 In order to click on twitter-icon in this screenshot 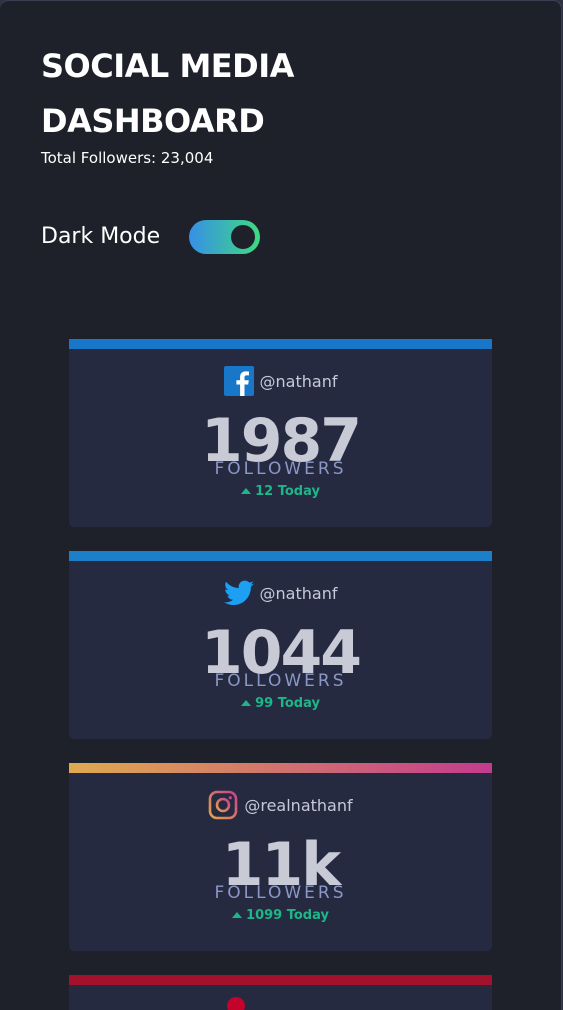, I will do `click(238, 593)`.